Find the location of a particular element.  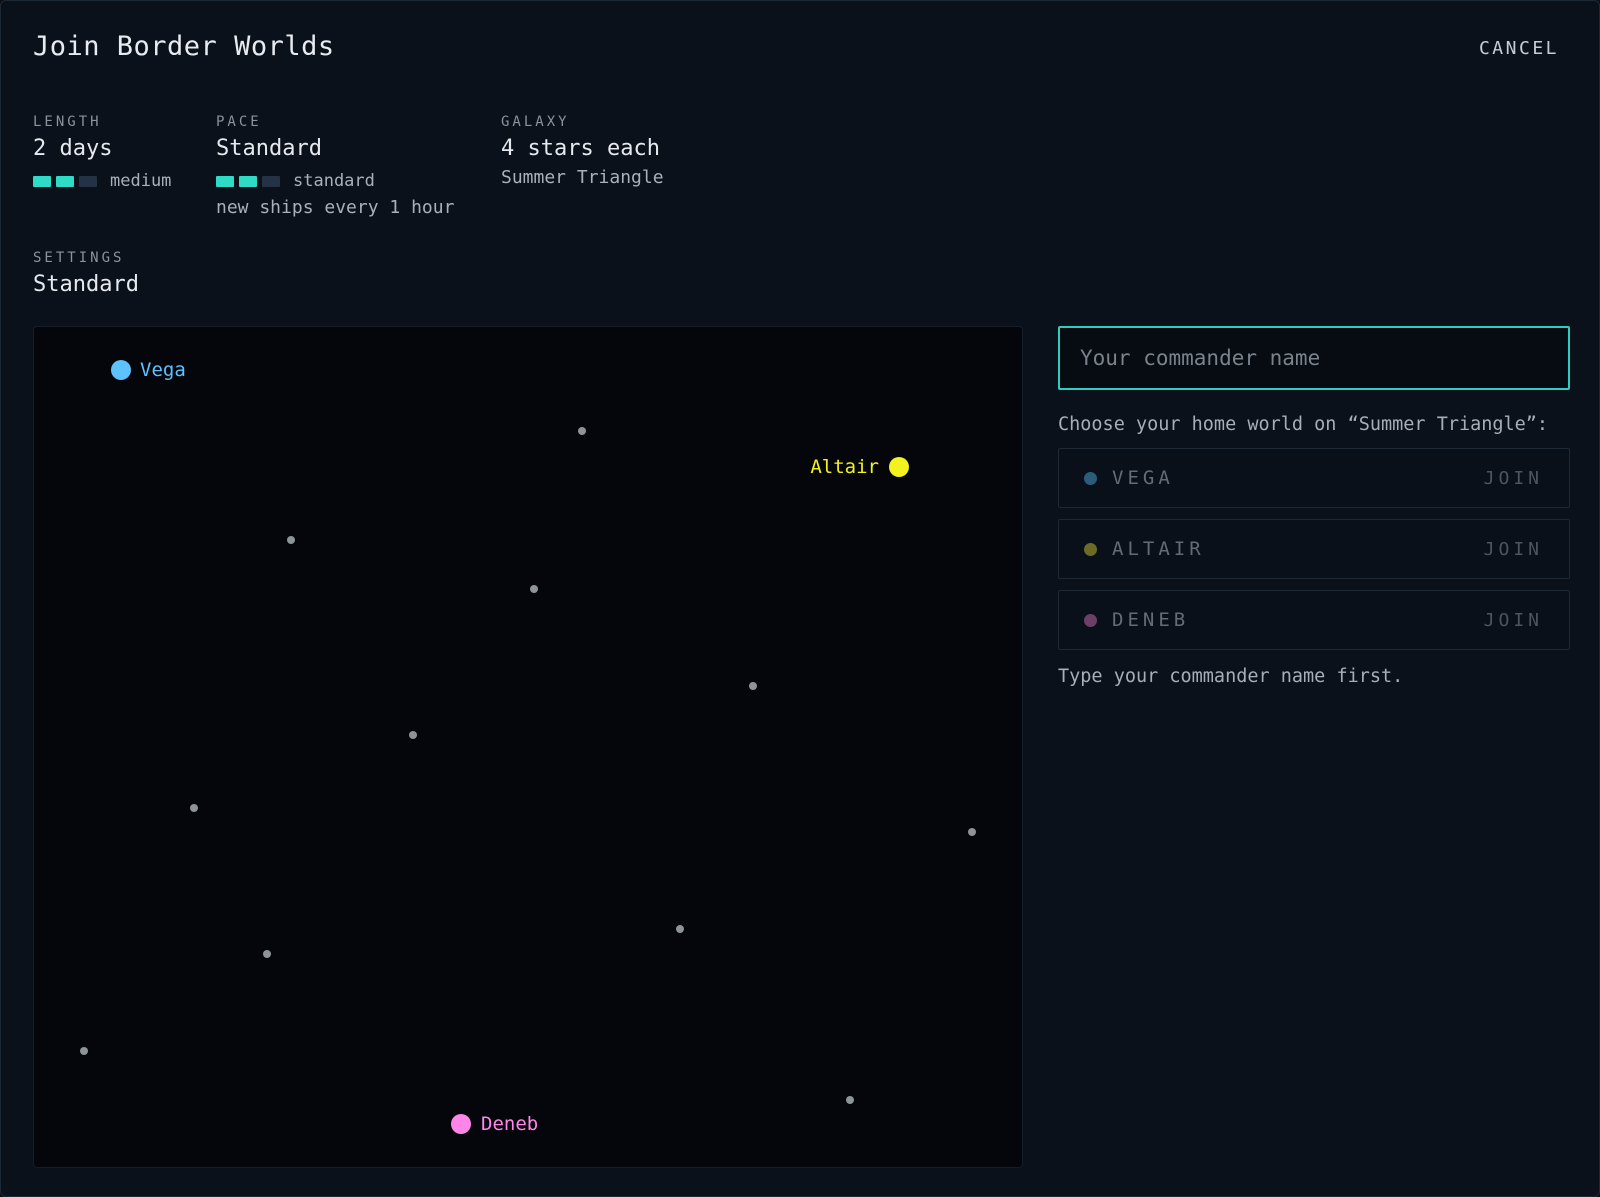

name-required-hint: Type your commander name first. is located at coordinates (1231, 676).